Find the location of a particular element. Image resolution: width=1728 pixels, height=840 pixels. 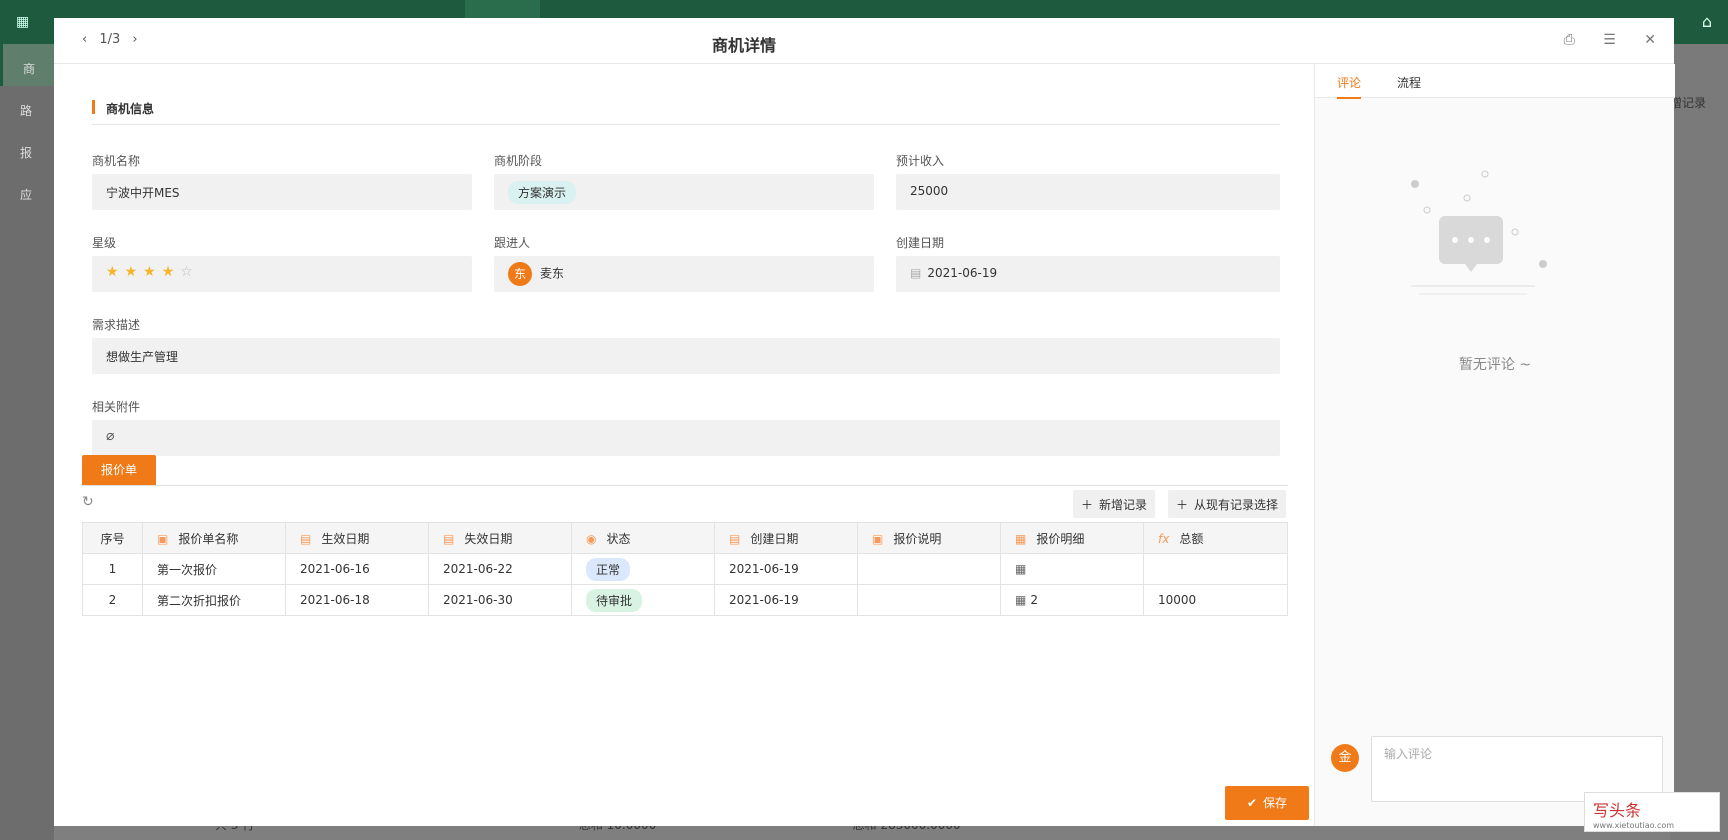

watermark-url: www.xietoutiao.com is located at coordinates (1634, 825).